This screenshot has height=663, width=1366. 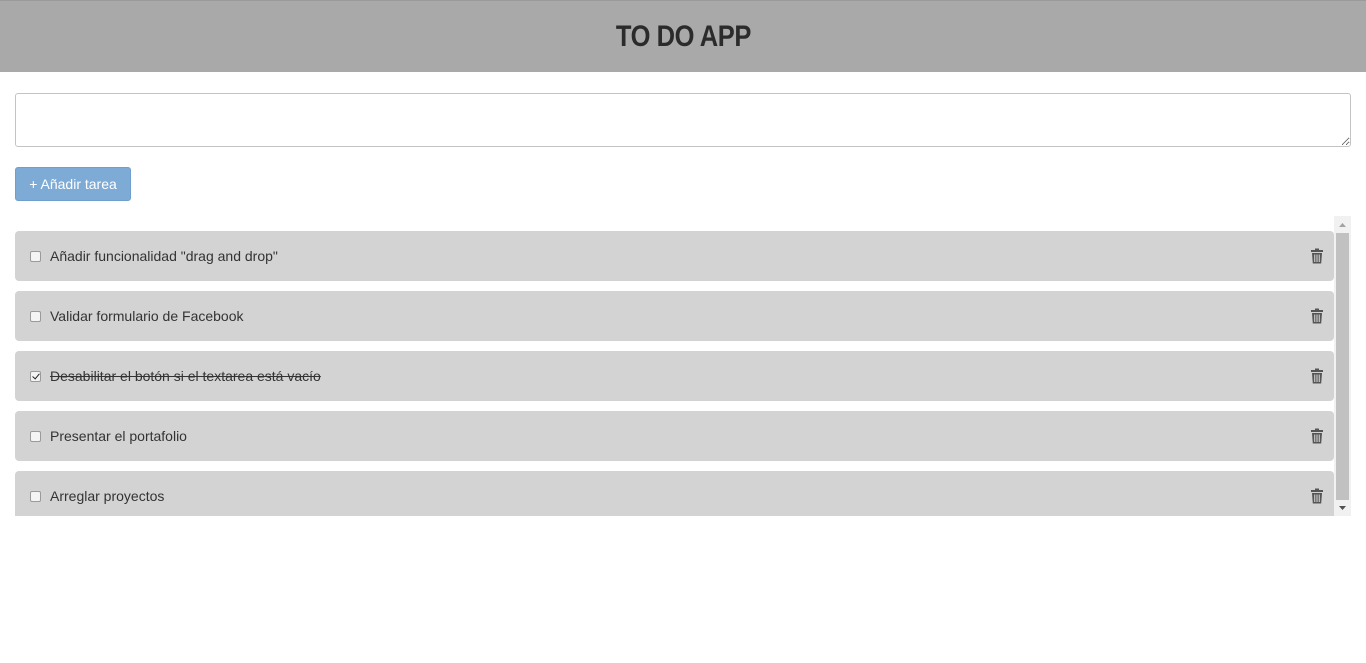 I want to click on task-label: Presentar el portafolio, so click(x=118, y=436).